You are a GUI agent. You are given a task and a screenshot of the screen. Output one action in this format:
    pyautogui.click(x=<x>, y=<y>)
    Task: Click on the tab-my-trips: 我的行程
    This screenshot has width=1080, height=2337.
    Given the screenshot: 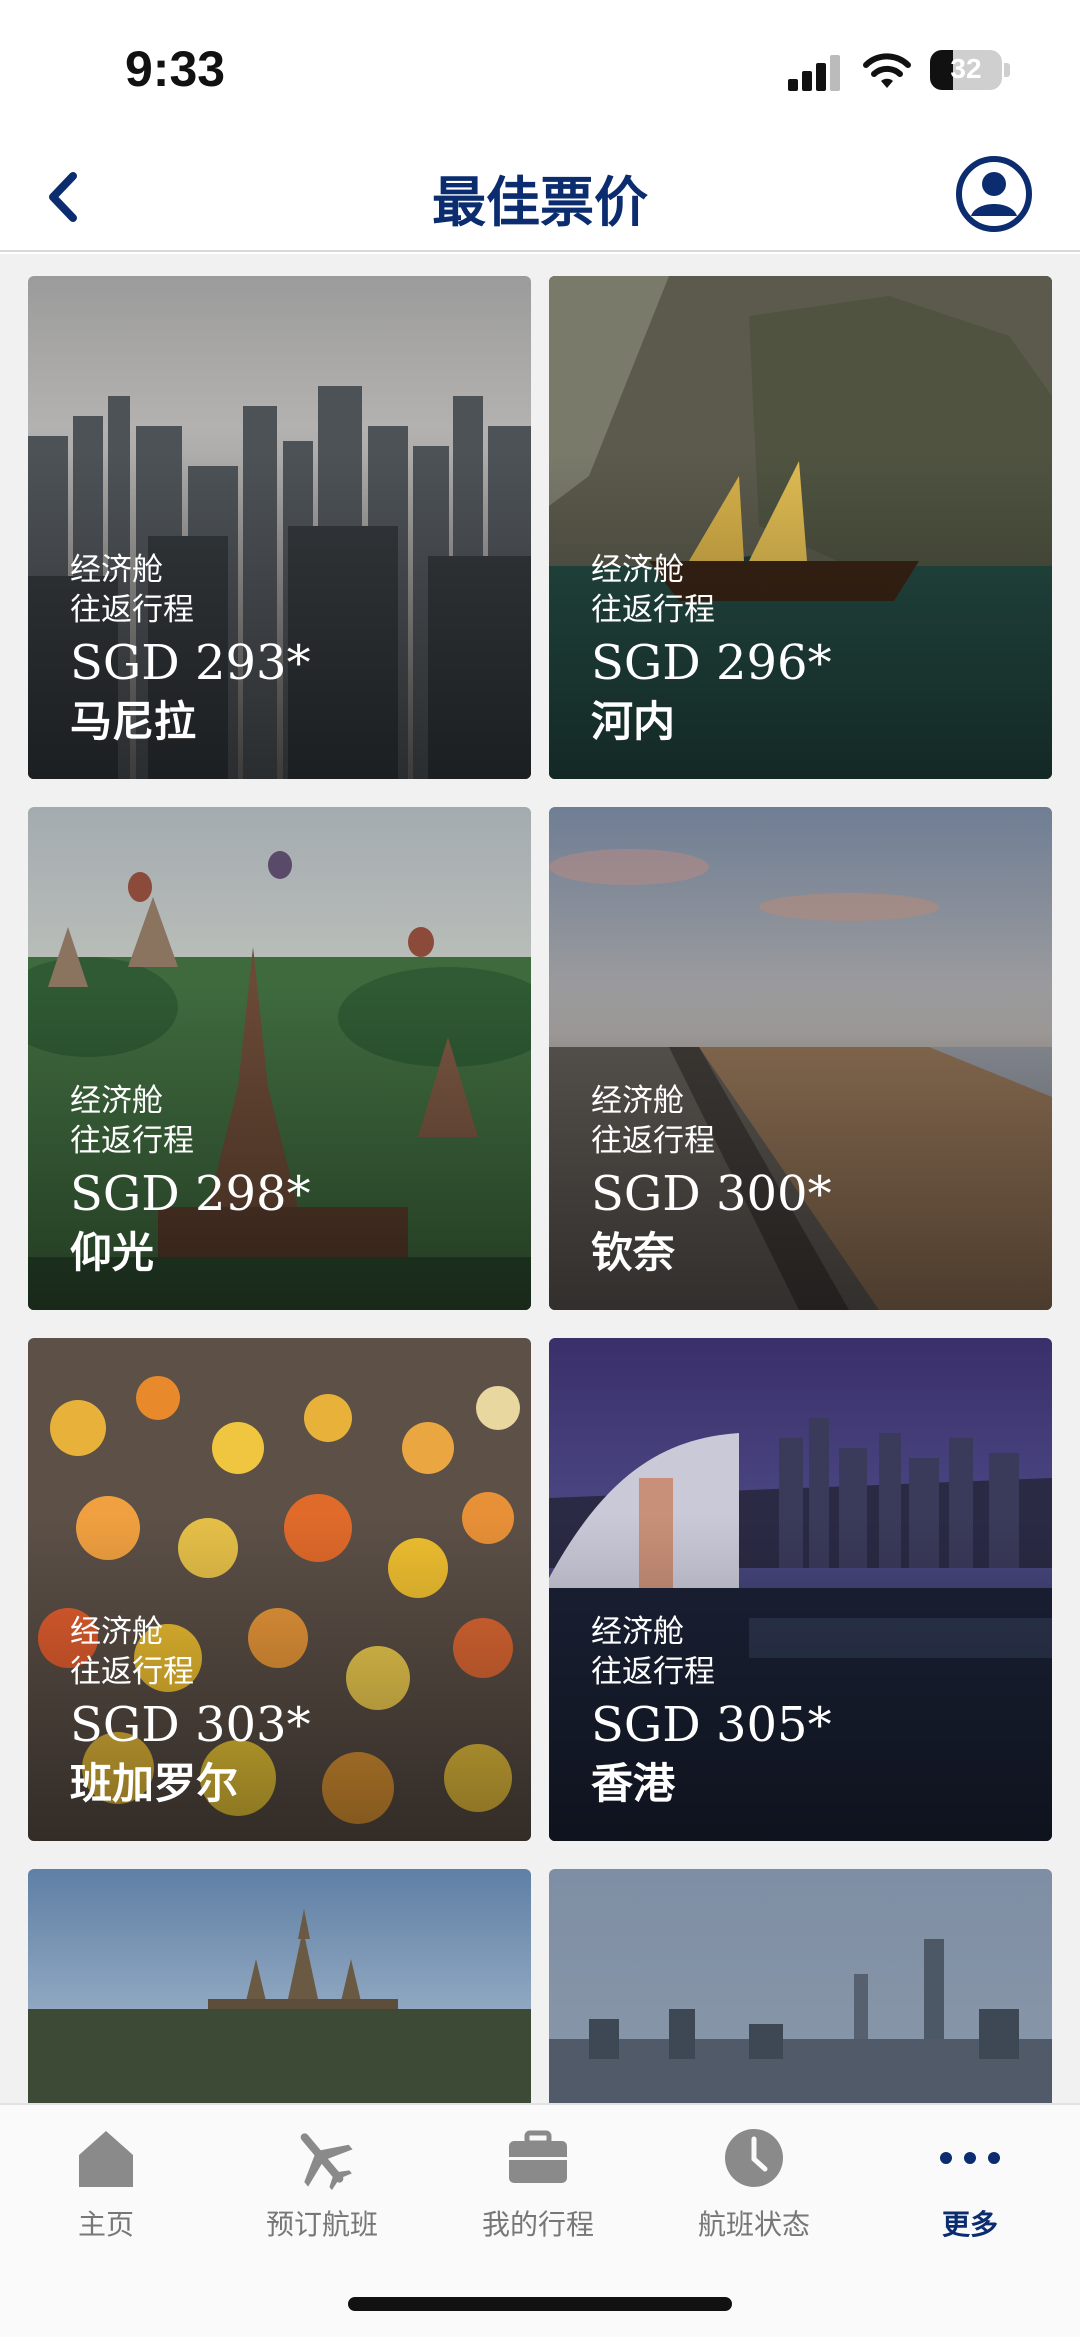 What is the action you would take?
    pyautogui.click(x=538, y=2183)
    